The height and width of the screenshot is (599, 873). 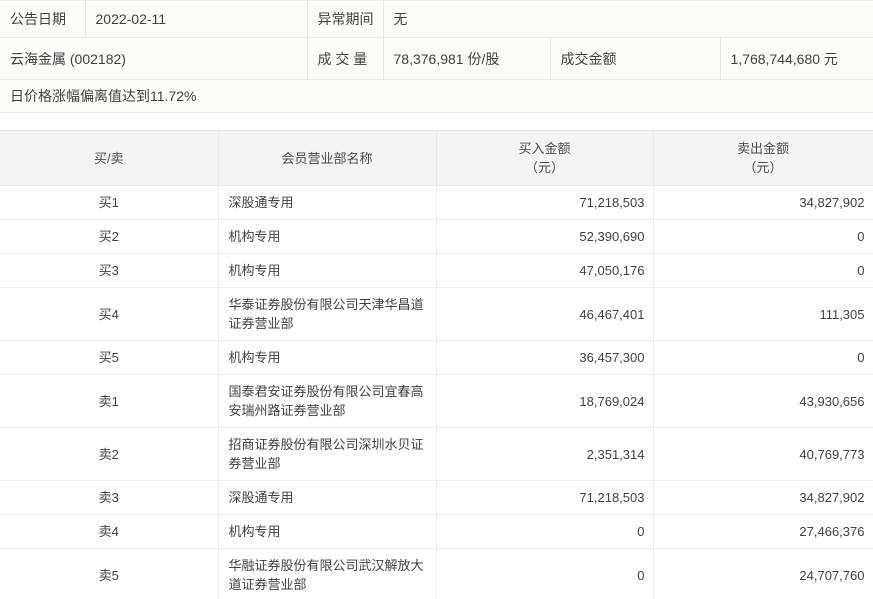 I want to click on turnover-value: 1,768,744,680 元, so click(x=796, y=58).